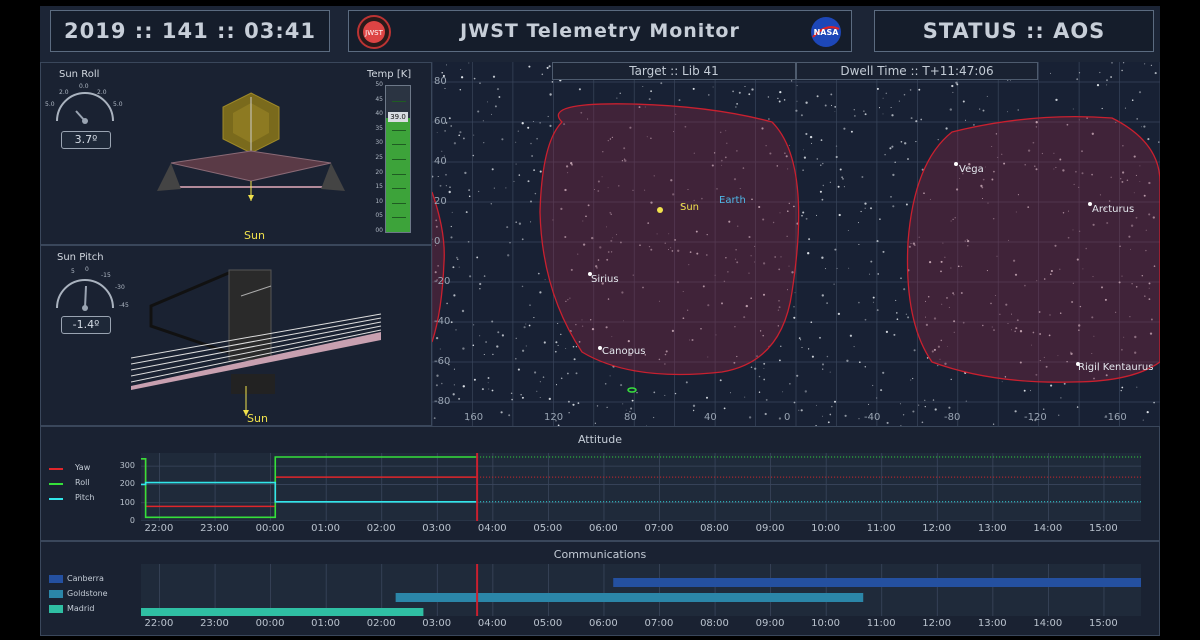 The width and height of the screenshot is (1200, 640). I want to click on comms-x-tick: 14:00, so click(1048, 623).